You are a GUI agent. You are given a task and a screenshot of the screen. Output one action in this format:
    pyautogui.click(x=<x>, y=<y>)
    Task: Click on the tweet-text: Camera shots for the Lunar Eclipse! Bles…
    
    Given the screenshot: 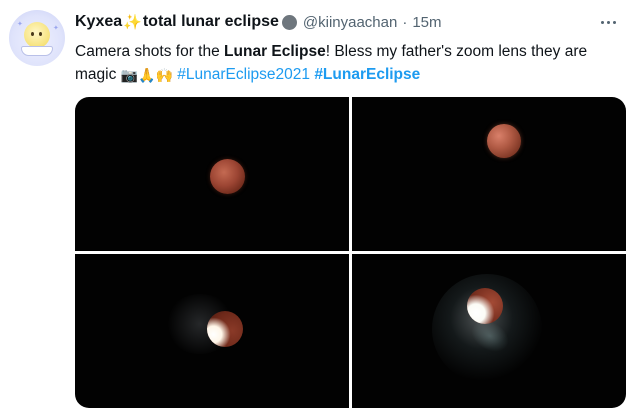 What is the action you would take?
    pyautogui.click(x=347, y=63)
    